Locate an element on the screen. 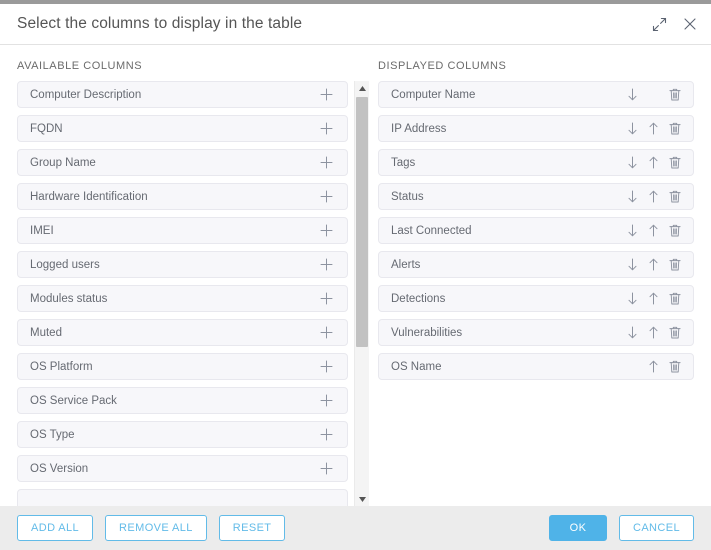  available-column-row: Computer Description is located at coordinates (182, 94).